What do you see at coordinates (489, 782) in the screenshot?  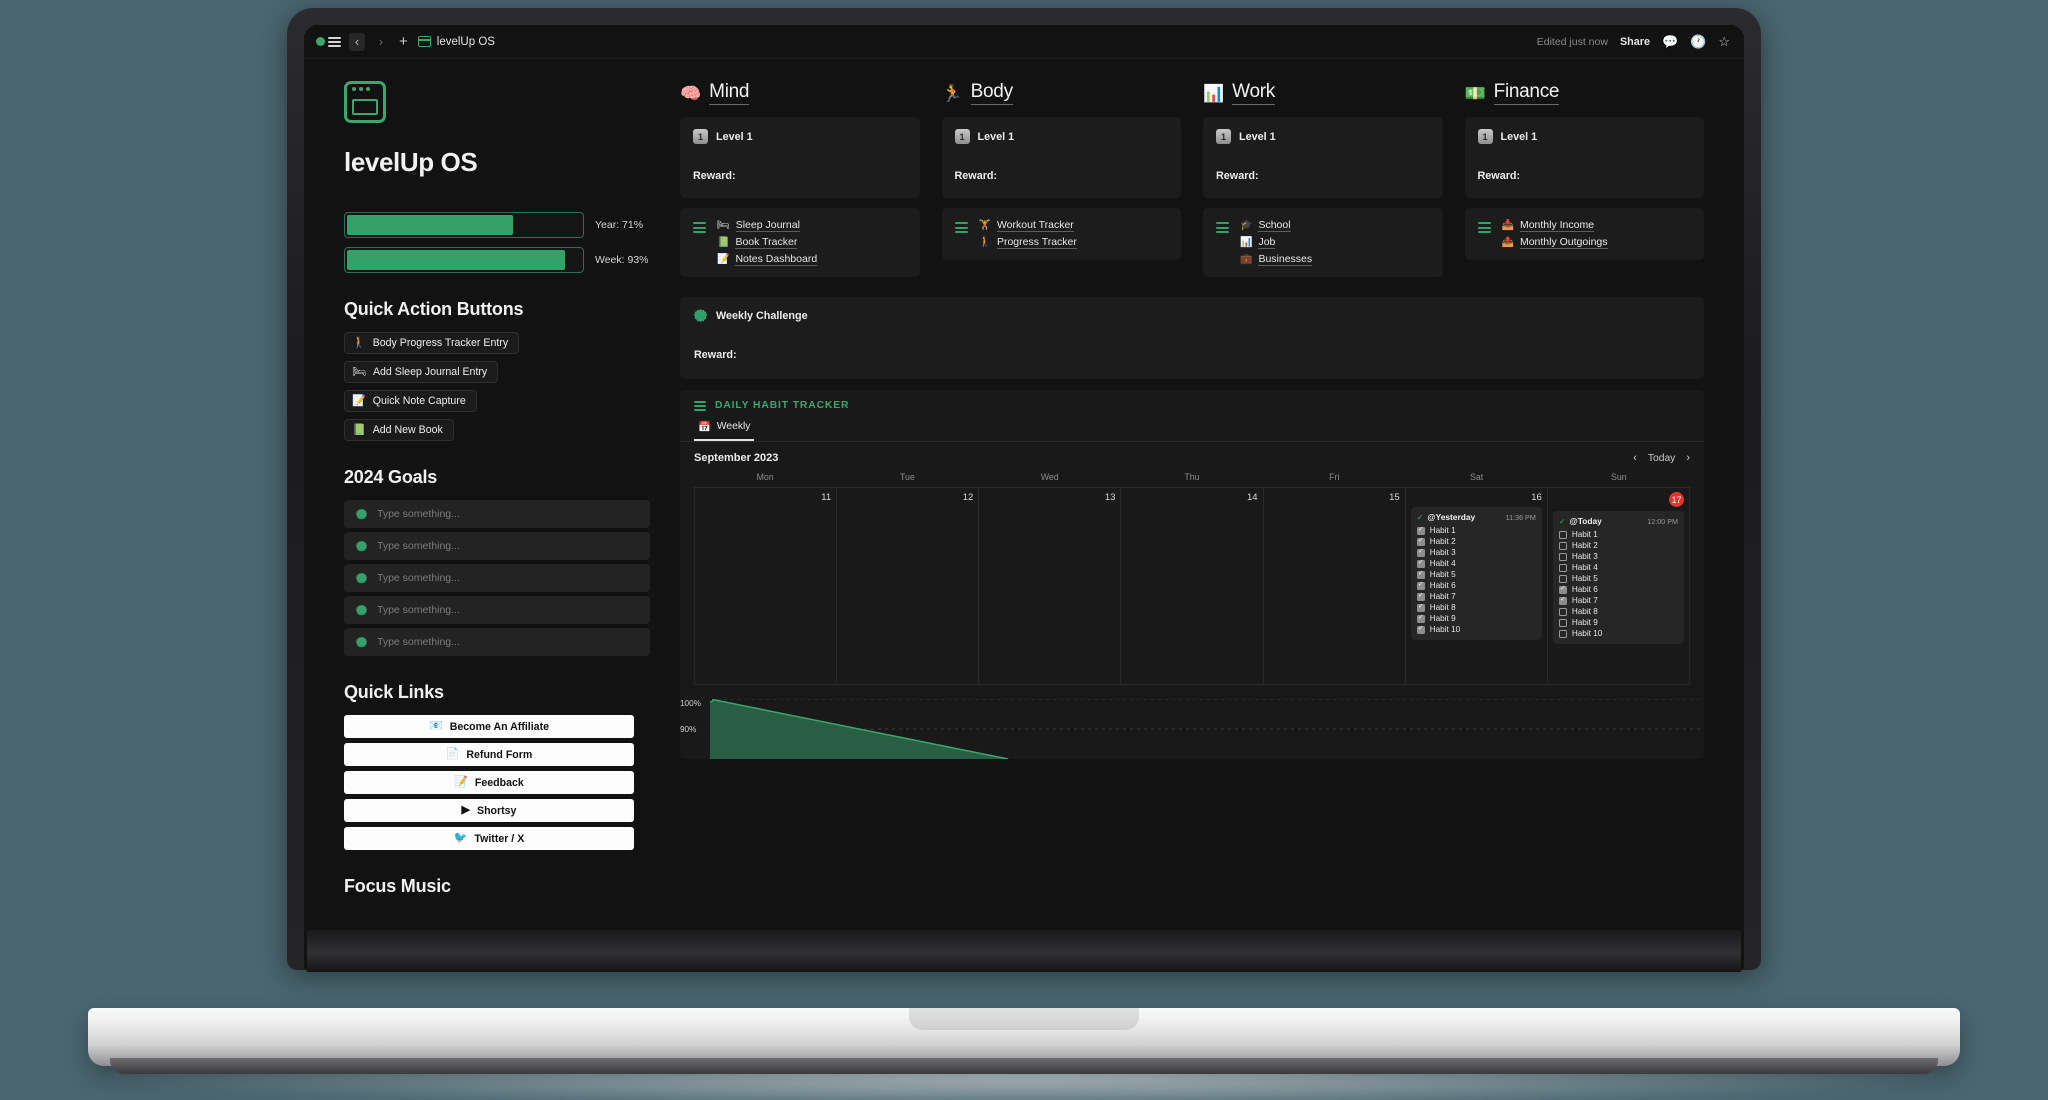 I see `quick-link-button: 📝 Feedback` at bounding box center [489, 782].